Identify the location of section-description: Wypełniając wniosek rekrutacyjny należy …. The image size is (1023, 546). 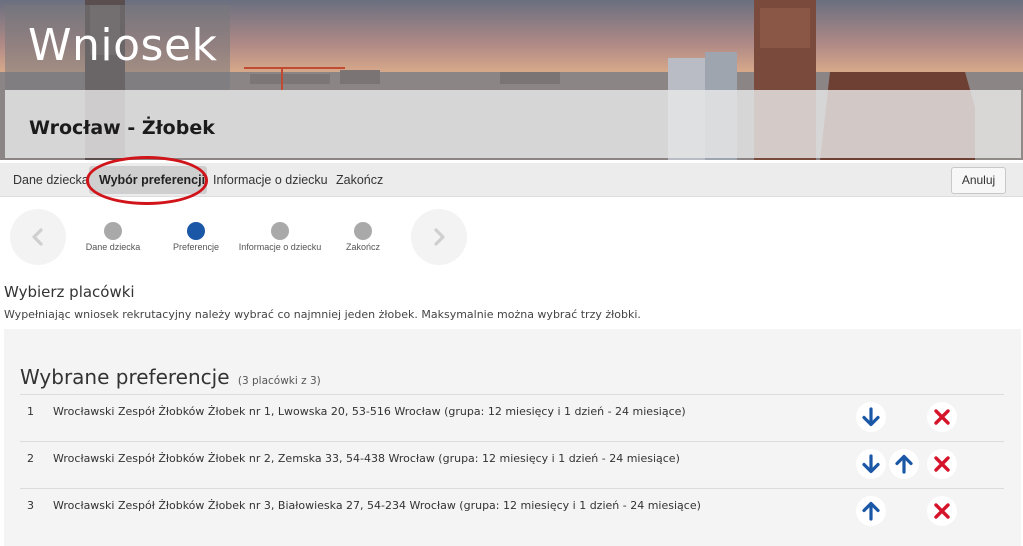
(322, 314).